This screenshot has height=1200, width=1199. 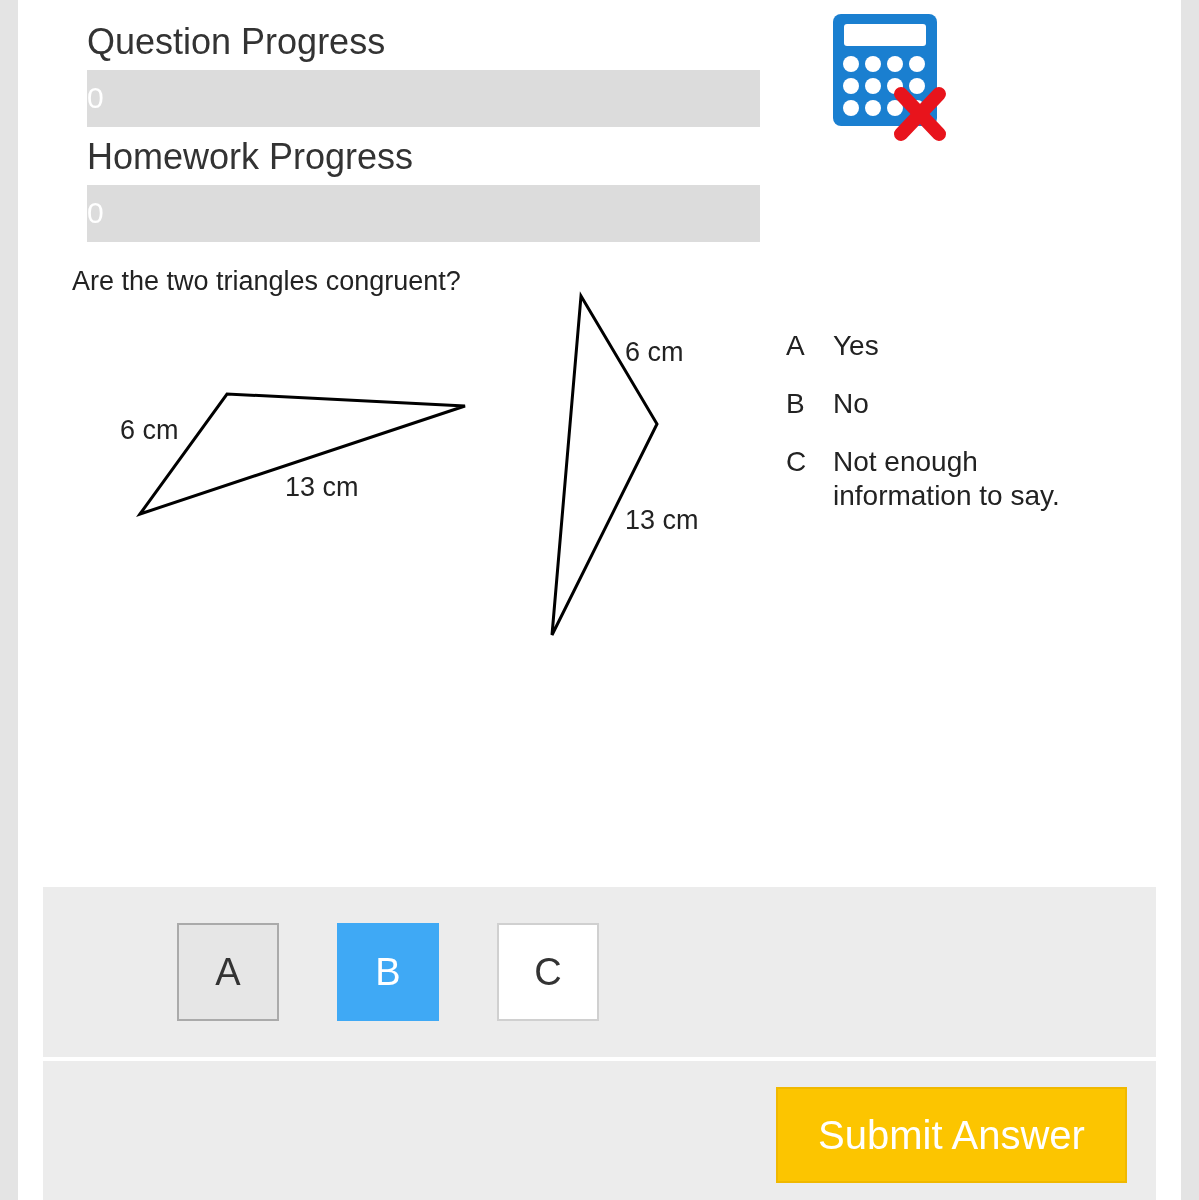 I want to click on answer-button: C, so click(x=548, y=972).